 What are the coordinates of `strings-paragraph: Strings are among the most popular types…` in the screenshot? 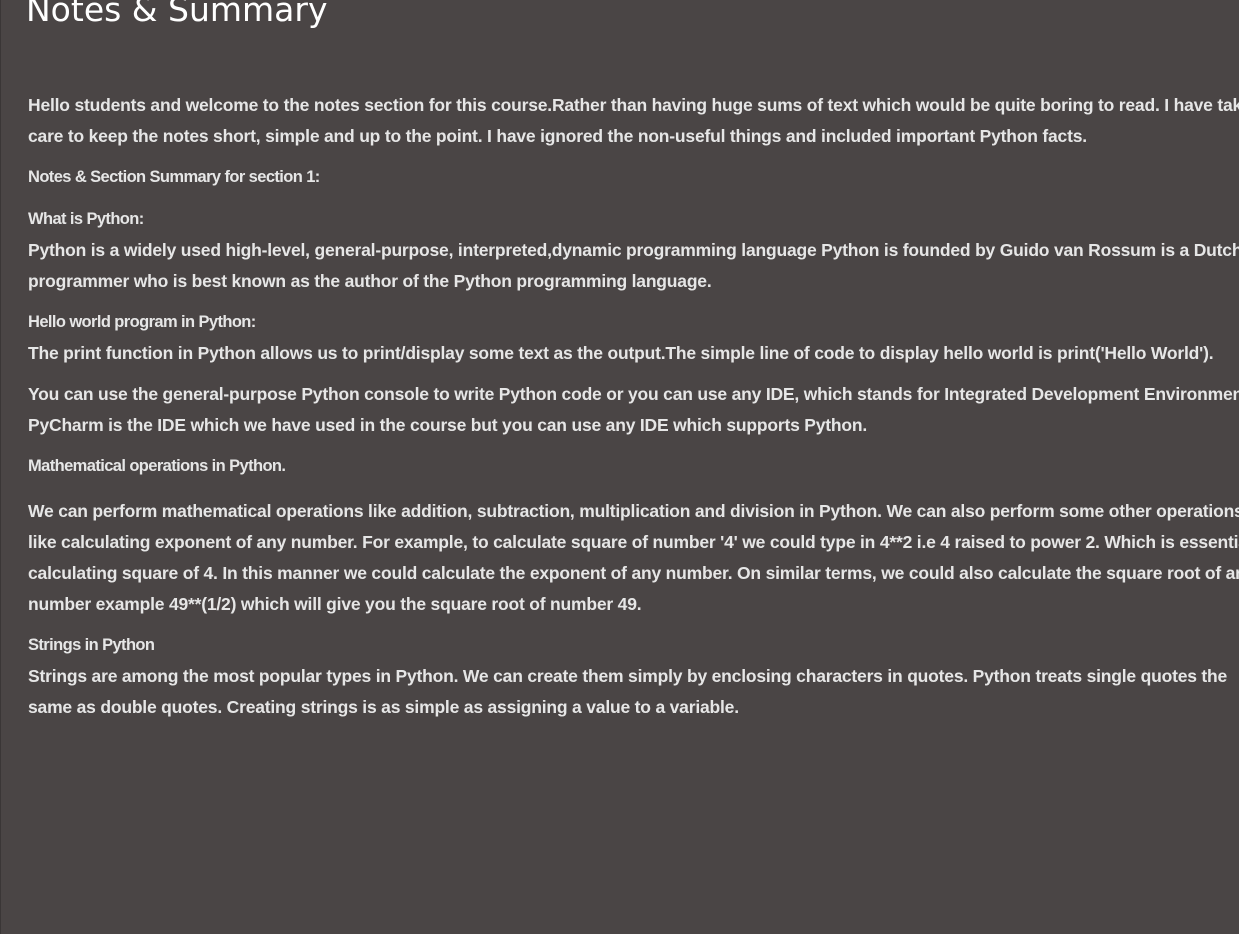 It's located at (628, 691).